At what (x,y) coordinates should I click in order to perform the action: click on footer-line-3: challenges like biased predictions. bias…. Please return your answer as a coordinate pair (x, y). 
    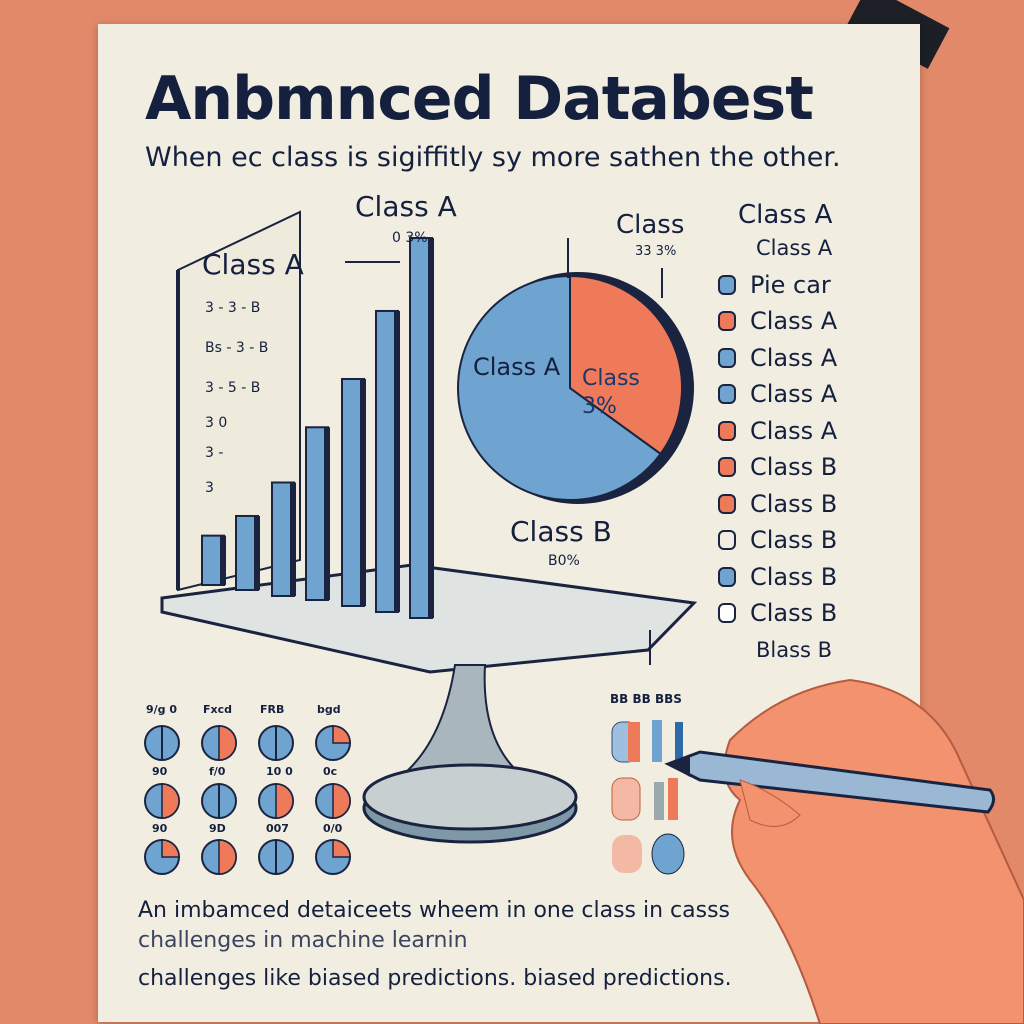
    Looking at the image, I should click on (435, 978).